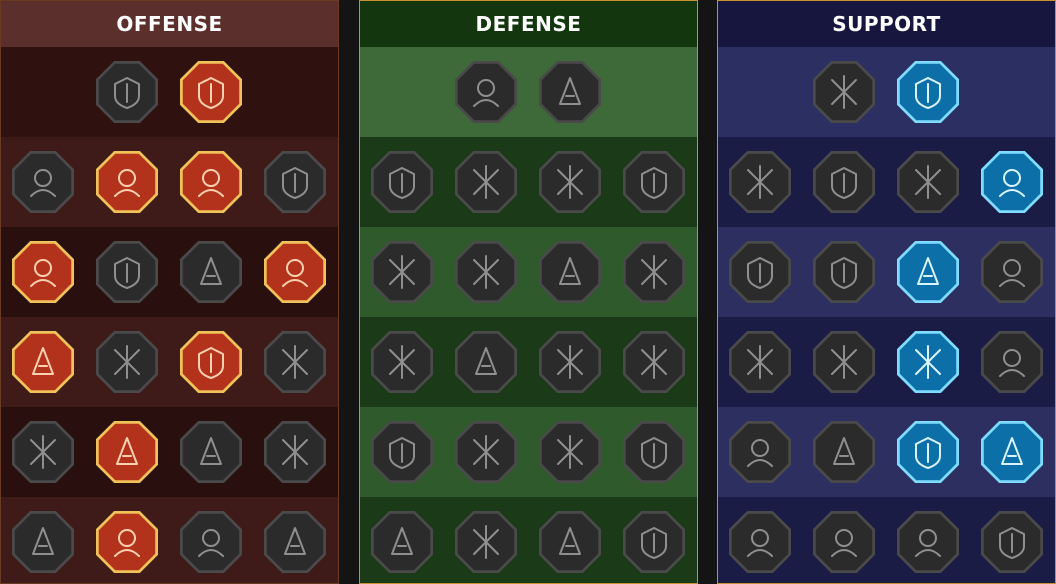 The image size is (1056, 584). I want to click on defense-node-hourglass-burst, so click(486, 362).